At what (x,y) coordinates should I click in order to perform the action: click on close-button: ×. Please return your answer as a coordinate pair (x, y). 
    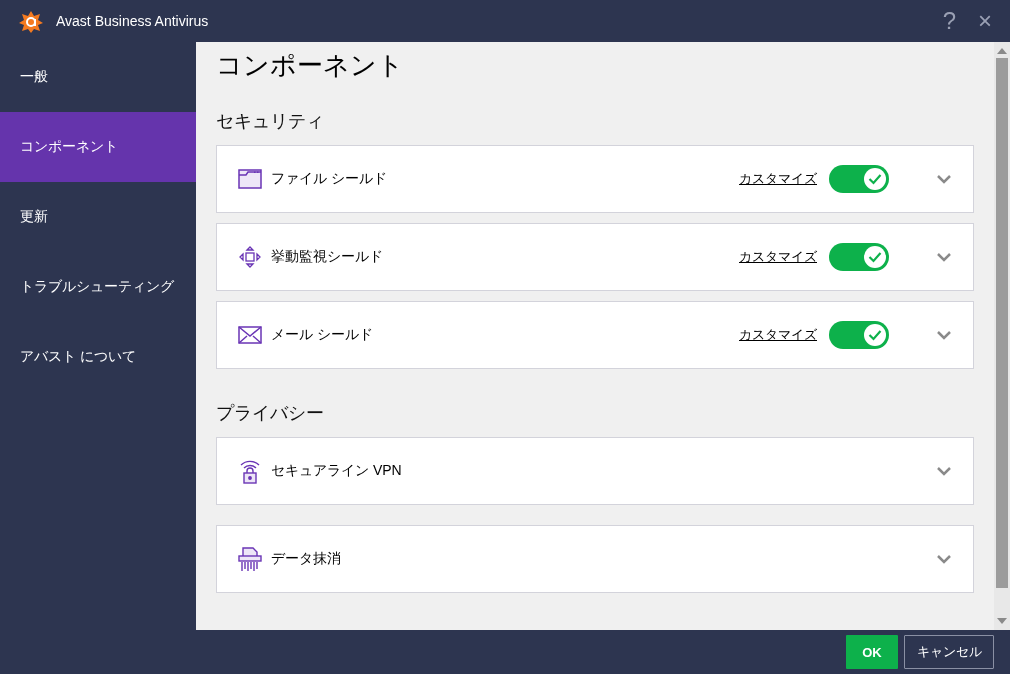
    Looking at the image, I should click on (985, 21).